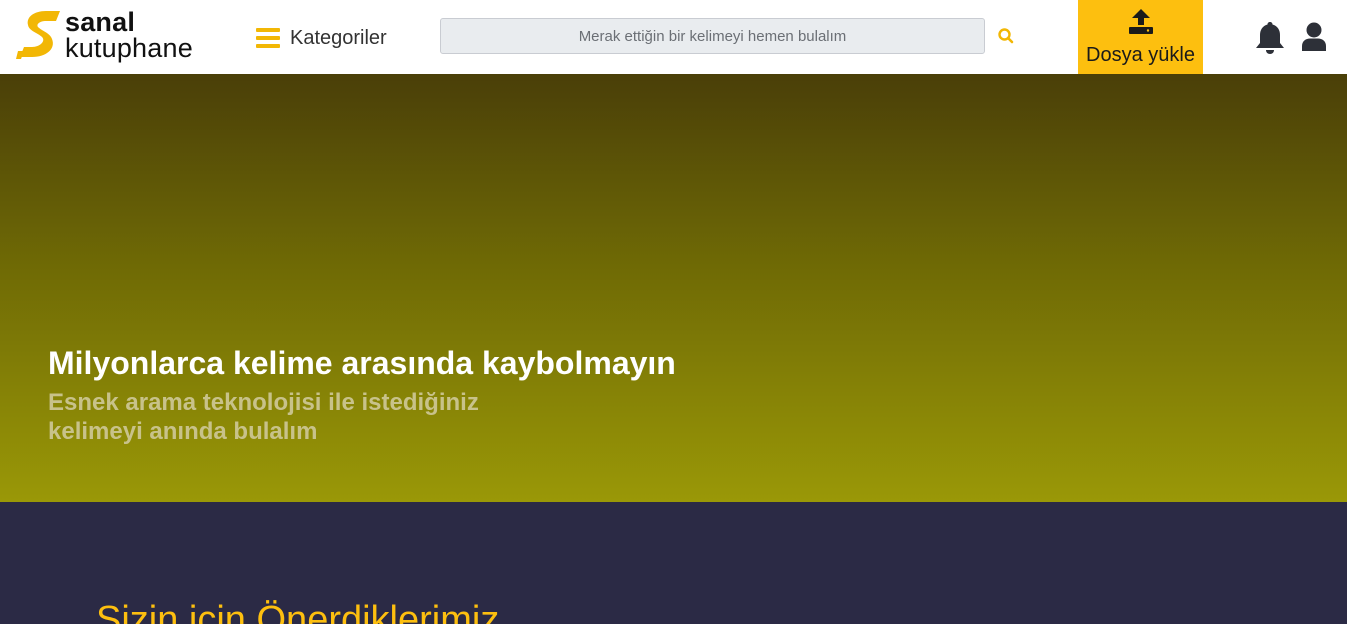  I want to click on categories-label: Kategoriler, so click(338, 37).